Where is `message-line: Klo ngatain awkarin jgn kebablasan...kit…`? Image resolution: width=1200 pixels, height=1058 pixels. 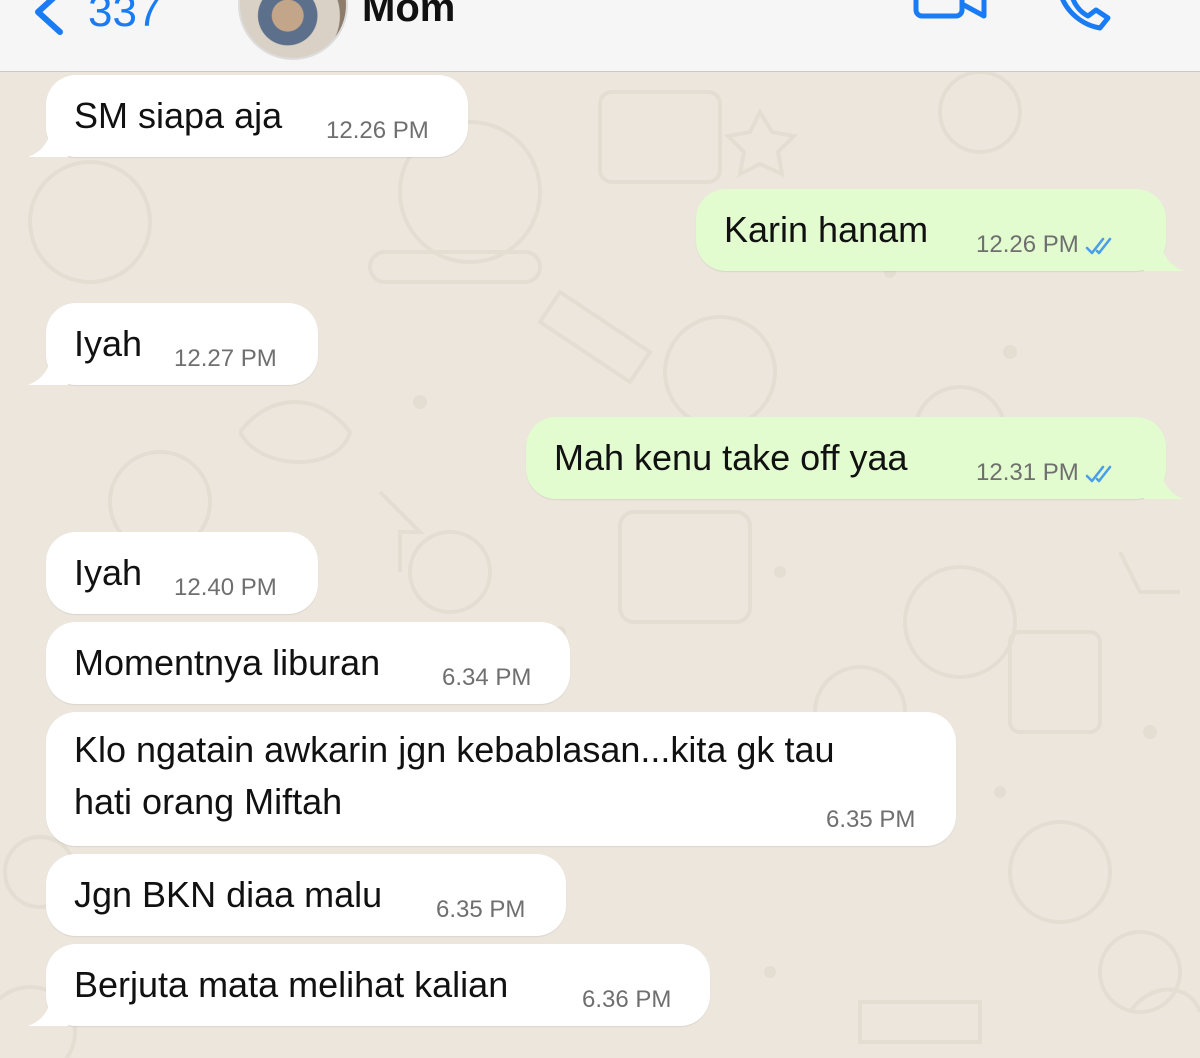
message-line: Klo ngatain awkarin jgn kebablasan...kit… is located at coordinates (454, 749).